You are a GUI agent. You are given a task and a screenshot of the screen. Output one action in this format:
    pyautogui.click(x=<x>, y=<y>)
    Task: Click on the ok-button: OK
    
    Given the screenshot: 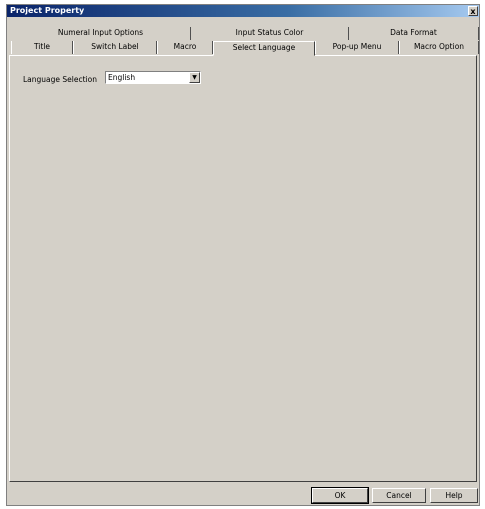 What is the action you would take?
    pyautogui.click(x=340, y=495)
    